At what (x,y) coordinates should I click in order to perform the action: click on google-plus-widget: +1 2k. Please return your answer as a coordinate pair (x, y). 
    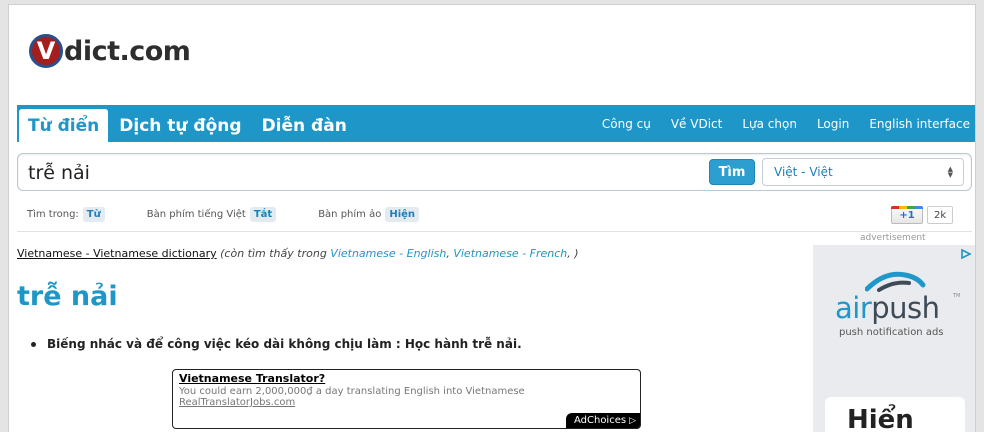
    Looking at the image, I should click on (922, 215).